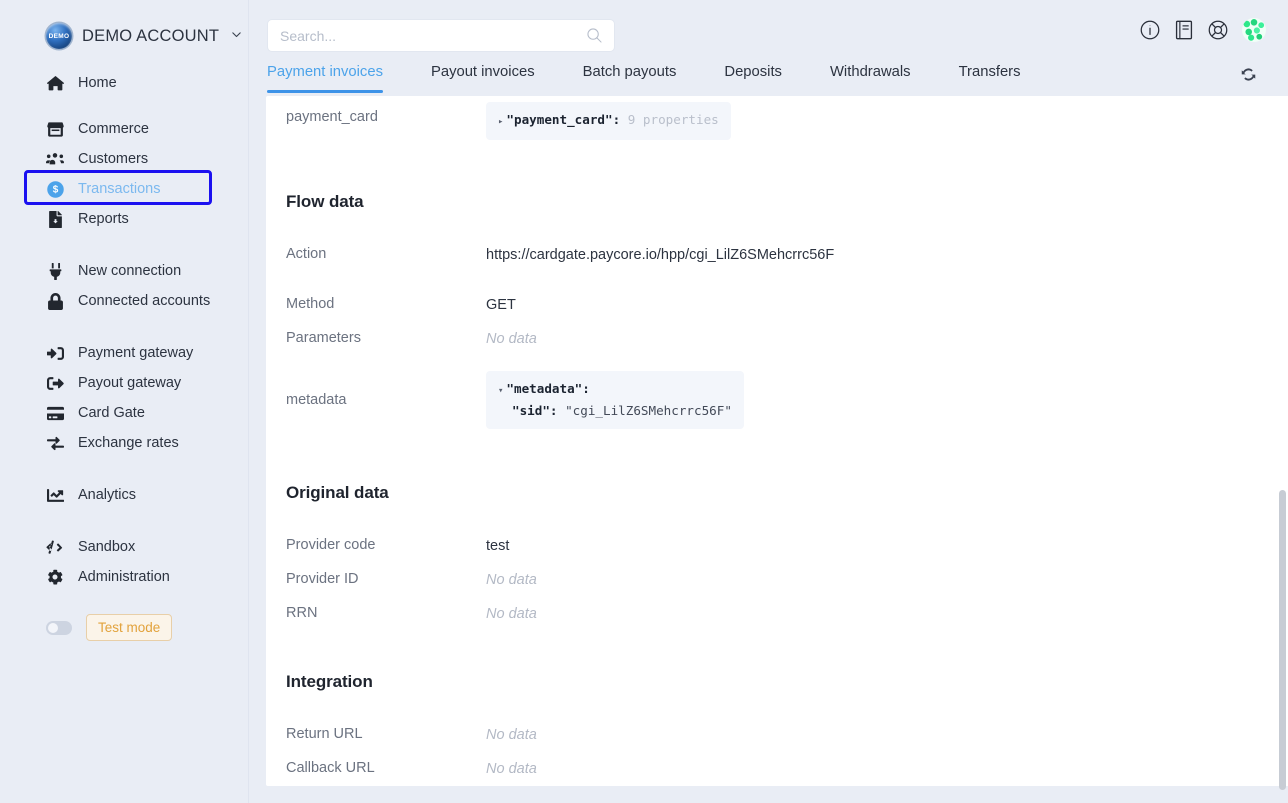  Describe the element at coordinates (779, 340) in the screenshot. I see `field-parameters: Parameters No data` at that location.